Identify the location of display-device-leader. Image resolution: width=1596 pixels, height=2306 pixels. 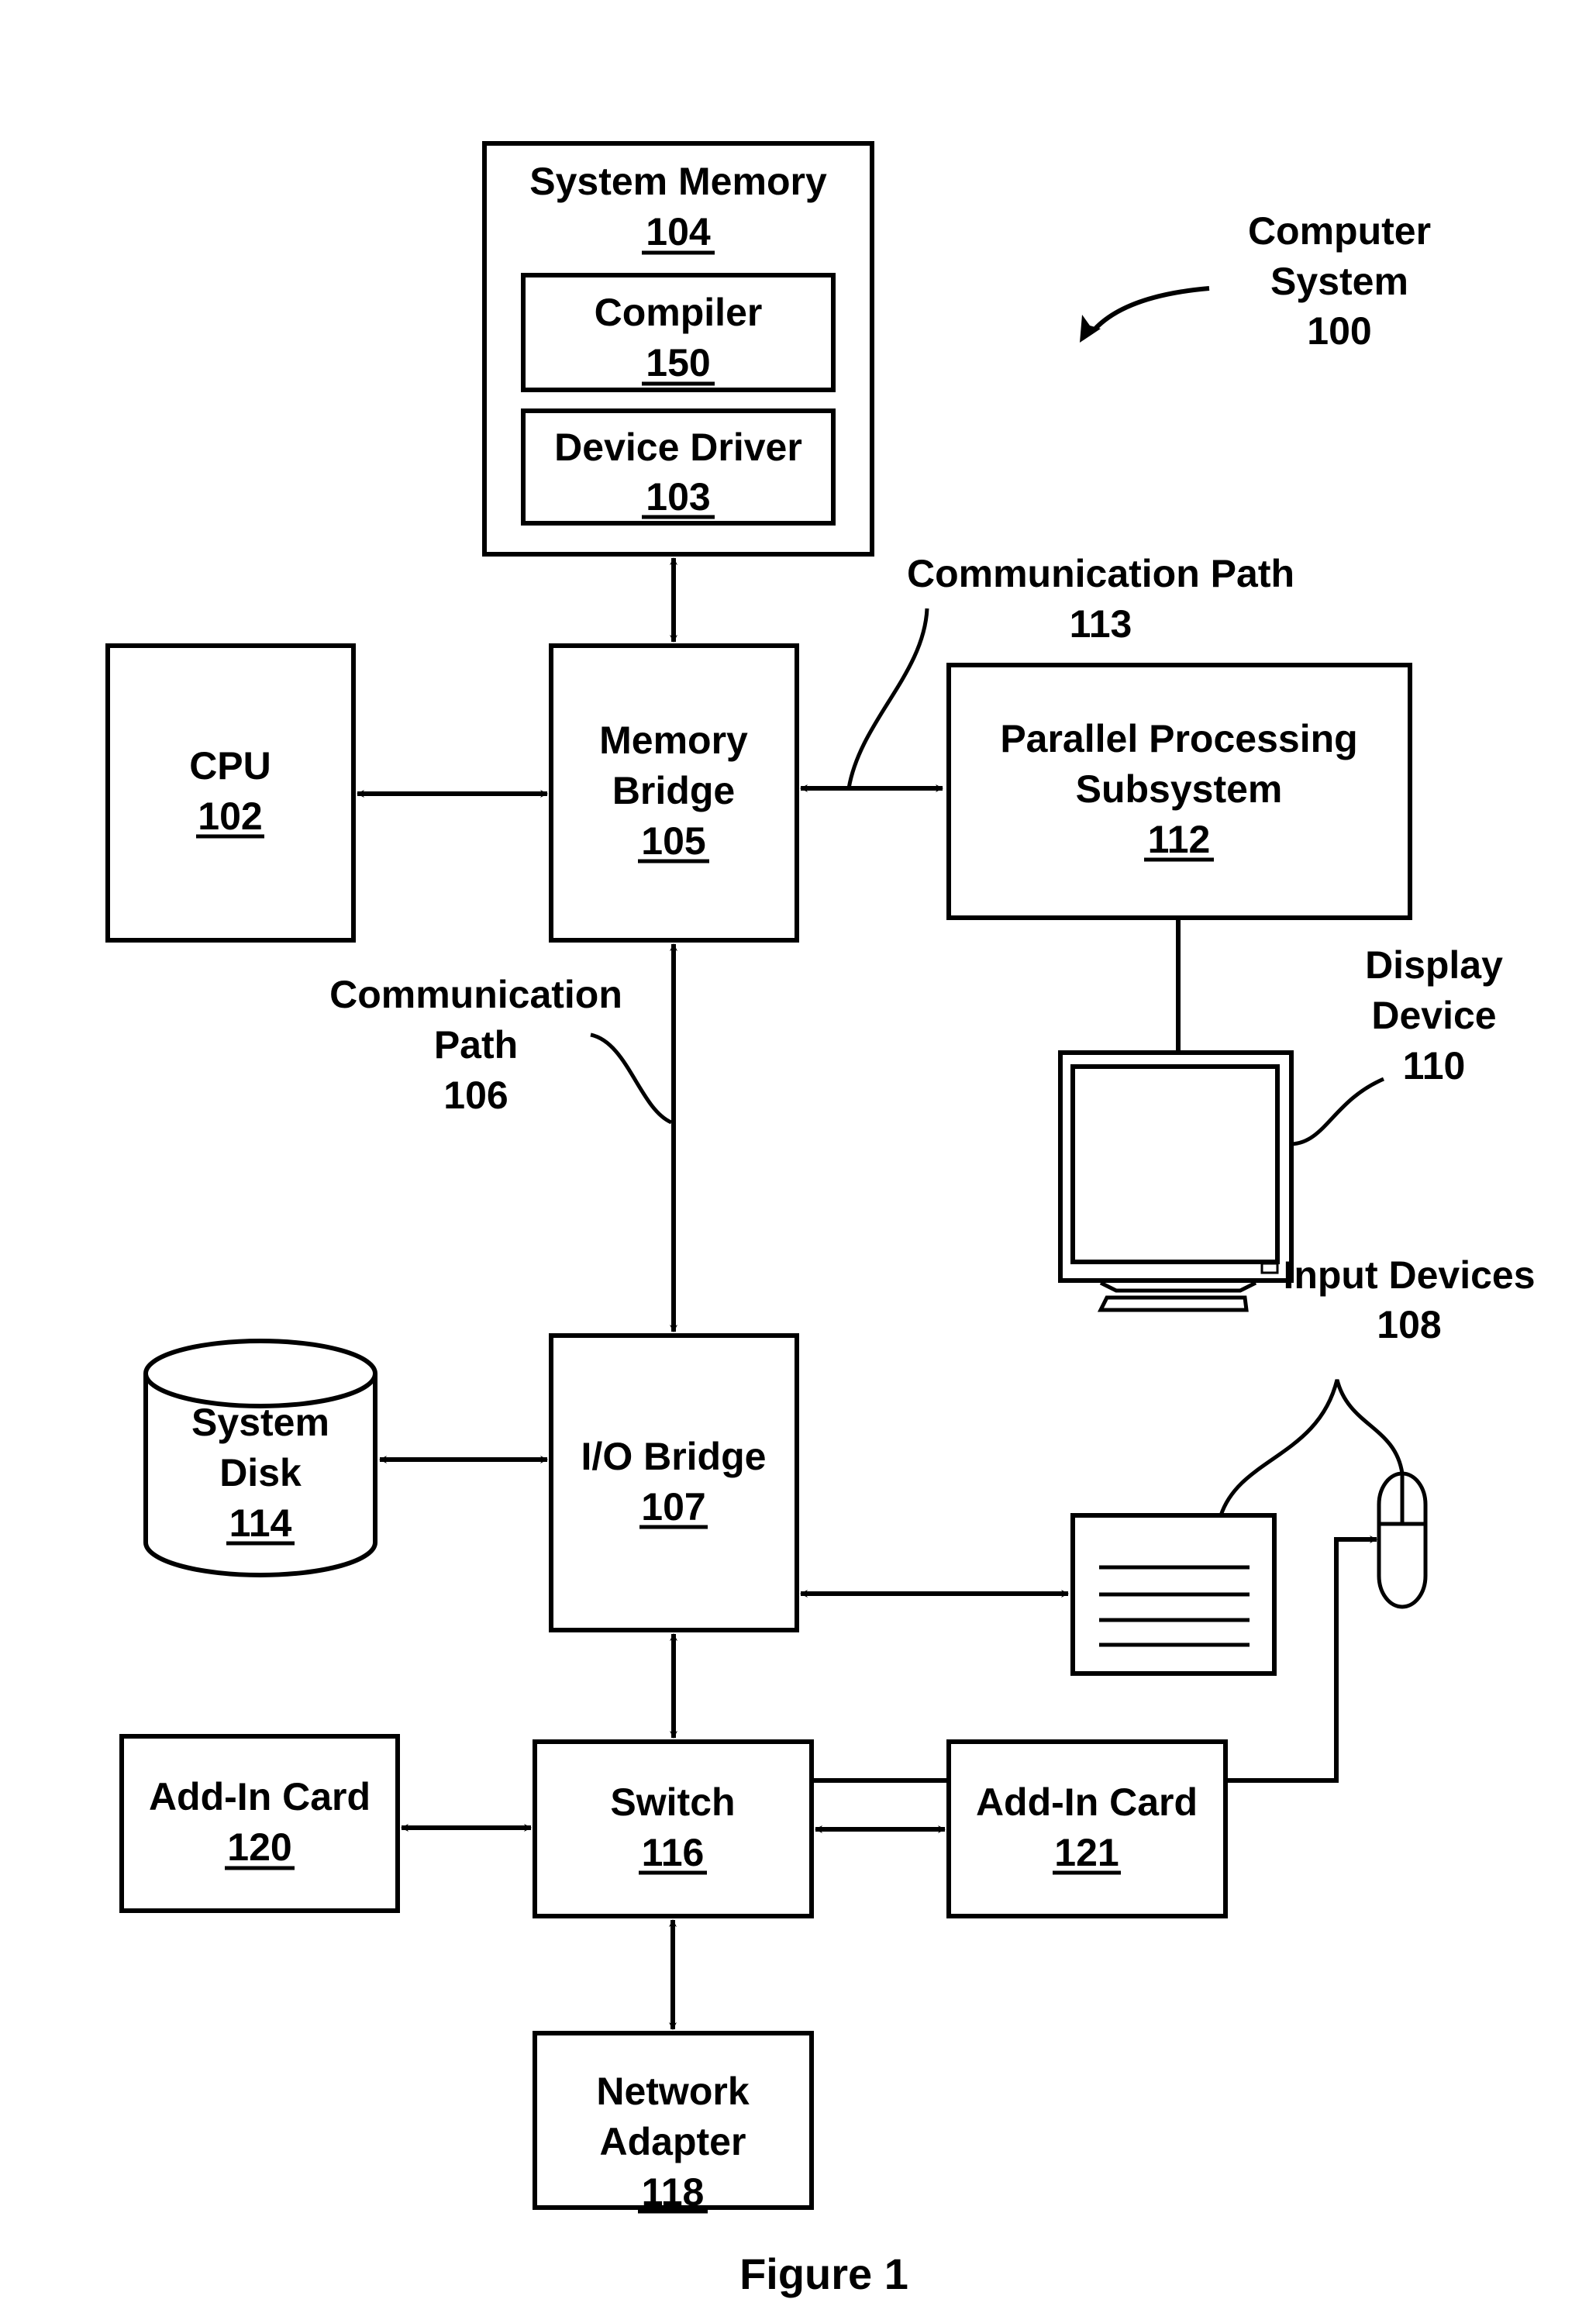
(1337, 1111).